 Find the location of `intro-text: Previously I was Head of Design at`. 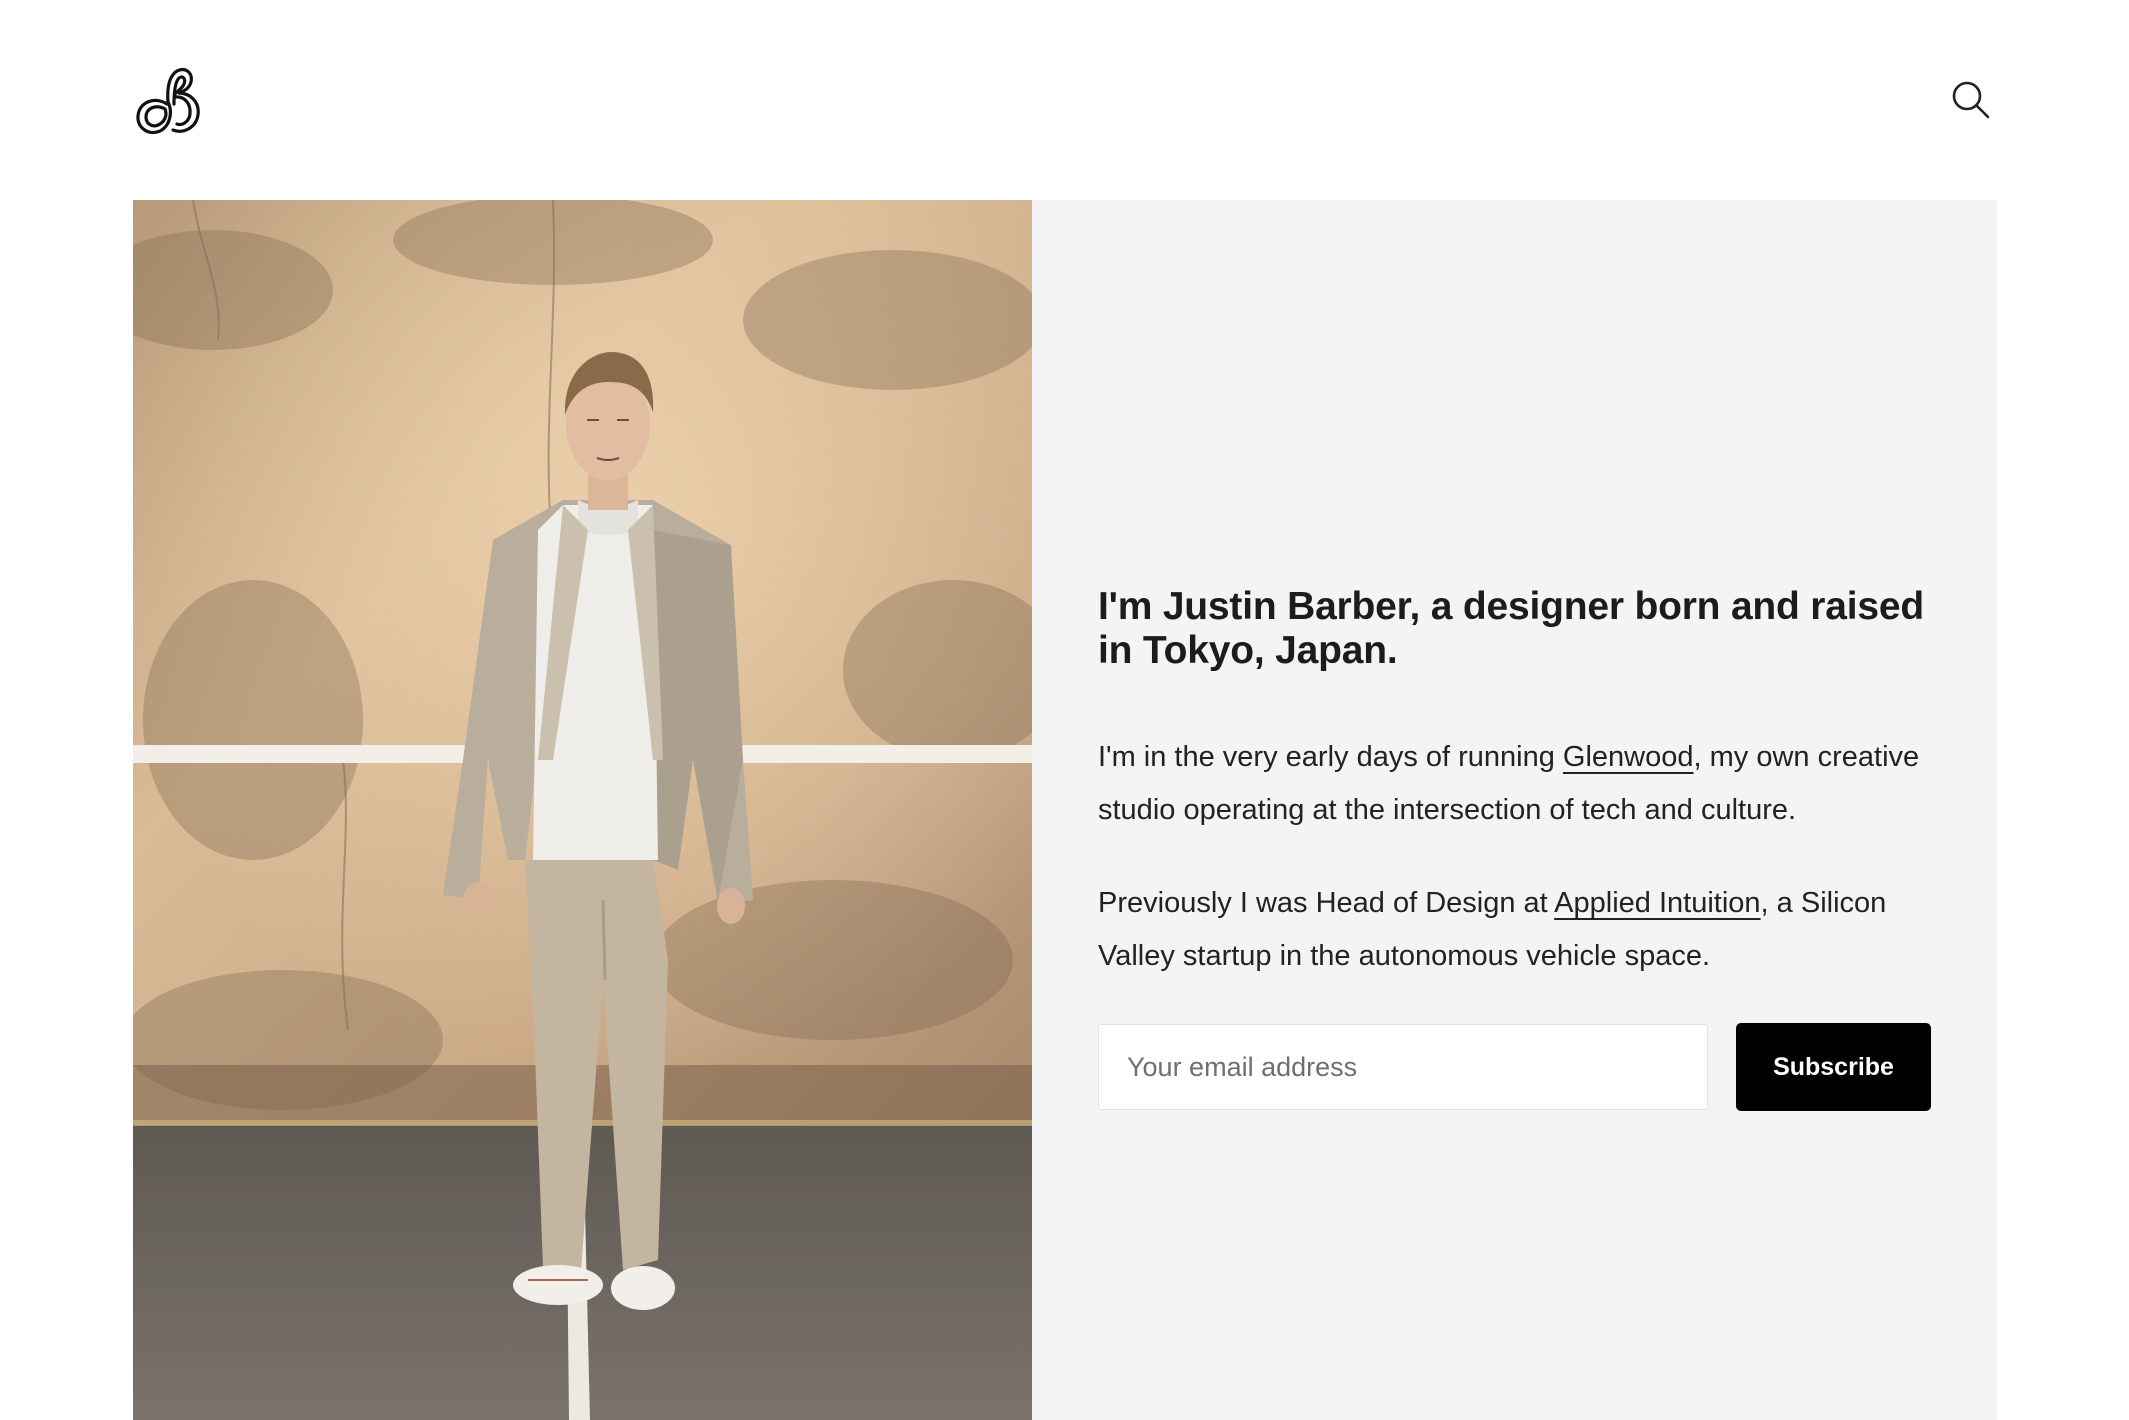

intro-text: Previously I was Head of Design at is located at coordinates (1326, 903).